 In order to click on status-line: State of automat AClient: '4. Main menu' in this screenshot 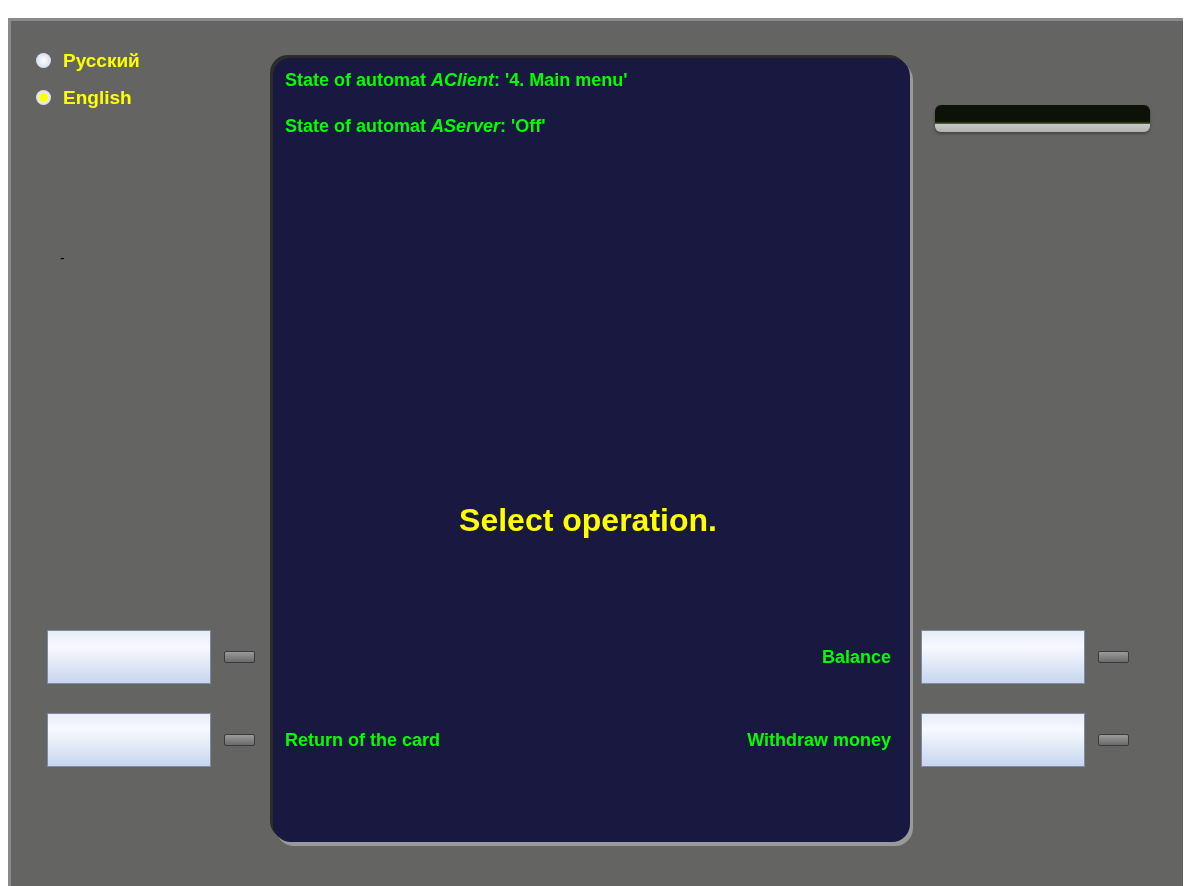, I will do `click(456, 80)`.